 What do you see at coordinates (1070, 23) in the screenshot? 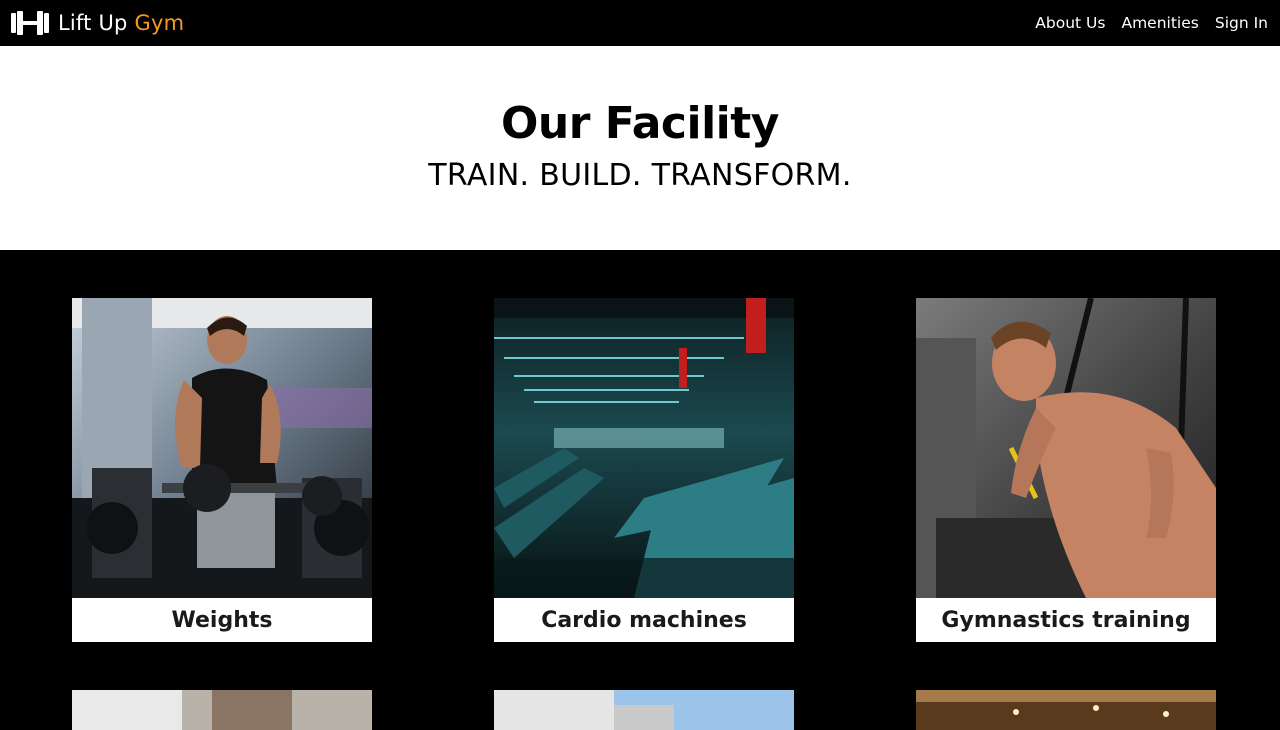
I see `nav-link-about-us: About Us` at bounding box center [1070, 23].